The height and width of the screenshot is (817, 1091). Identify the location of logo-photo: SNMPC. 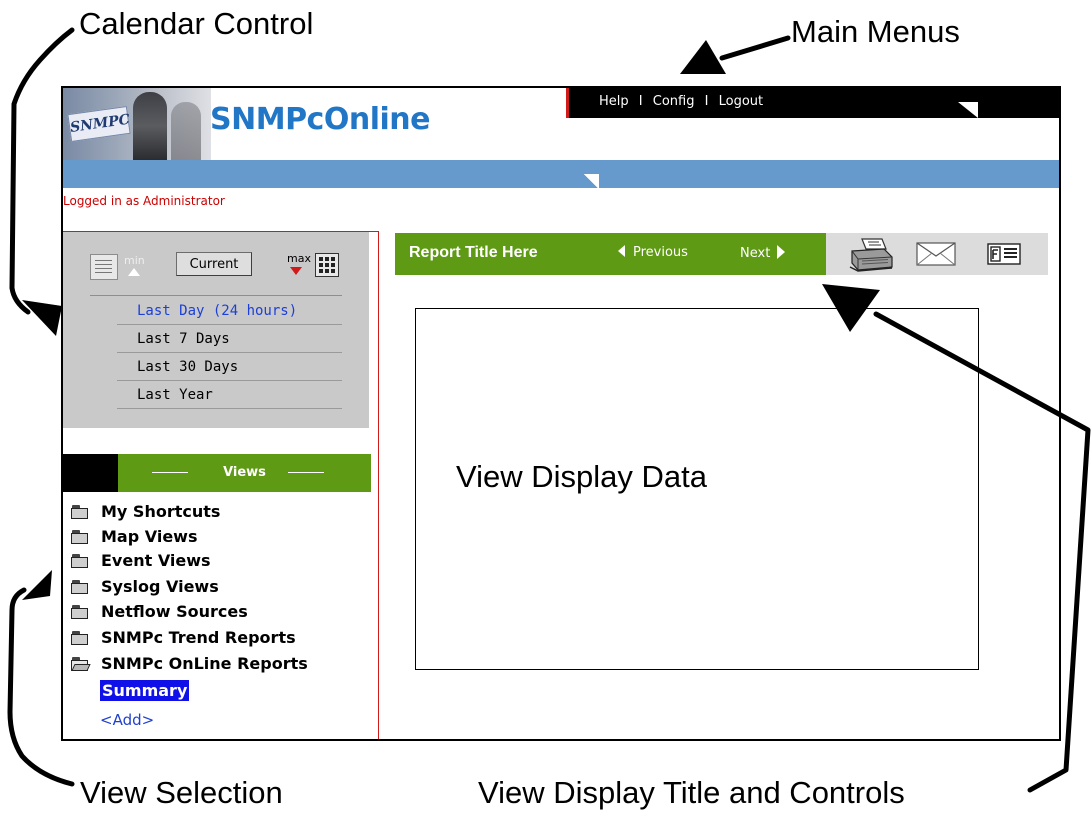
(137, 124).